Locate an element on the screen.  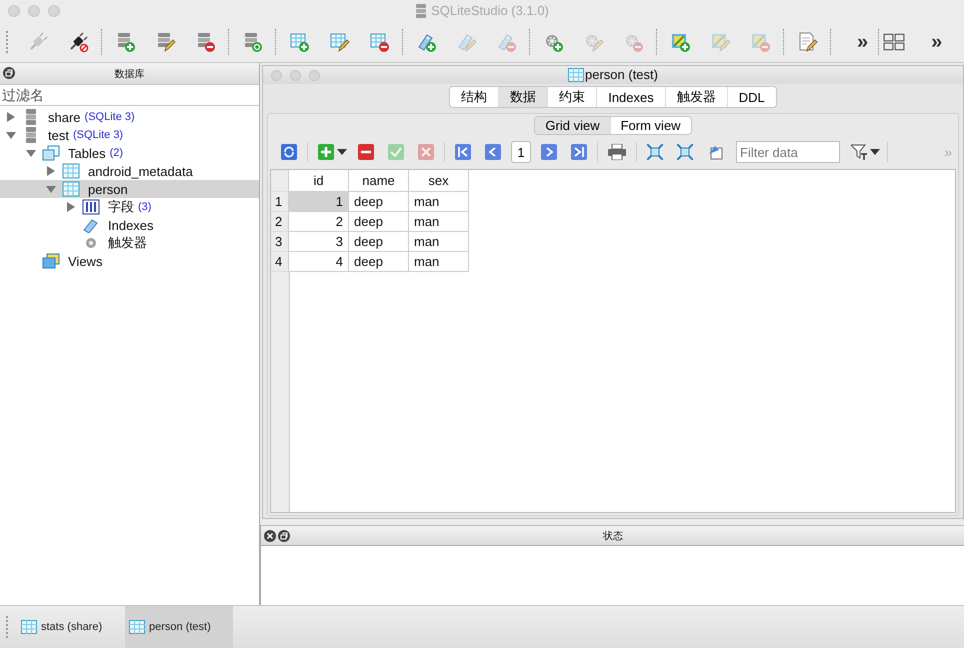
tree-label: 触发器 is located at coordinates (127, 243).